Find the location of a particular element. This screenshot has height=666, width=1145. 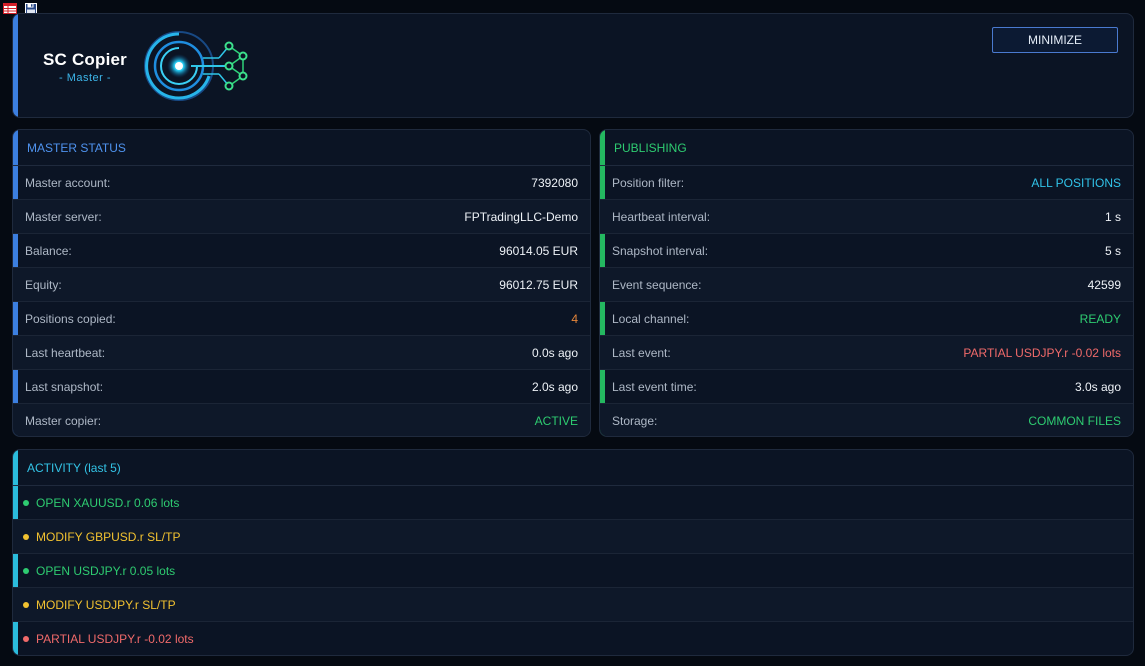

last-snapshot-row: Last snapshot: 2.0s ago is located at coordinates (301, 387).